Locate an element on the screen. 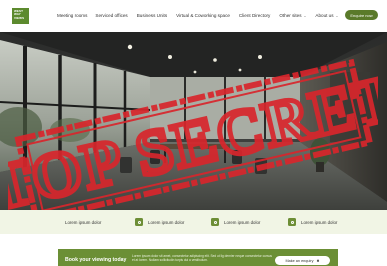 Image resolution: width=387 pixels, height=266 pixels. nav-link-client-directory: Client Directory is located at coordinates (254, 15).